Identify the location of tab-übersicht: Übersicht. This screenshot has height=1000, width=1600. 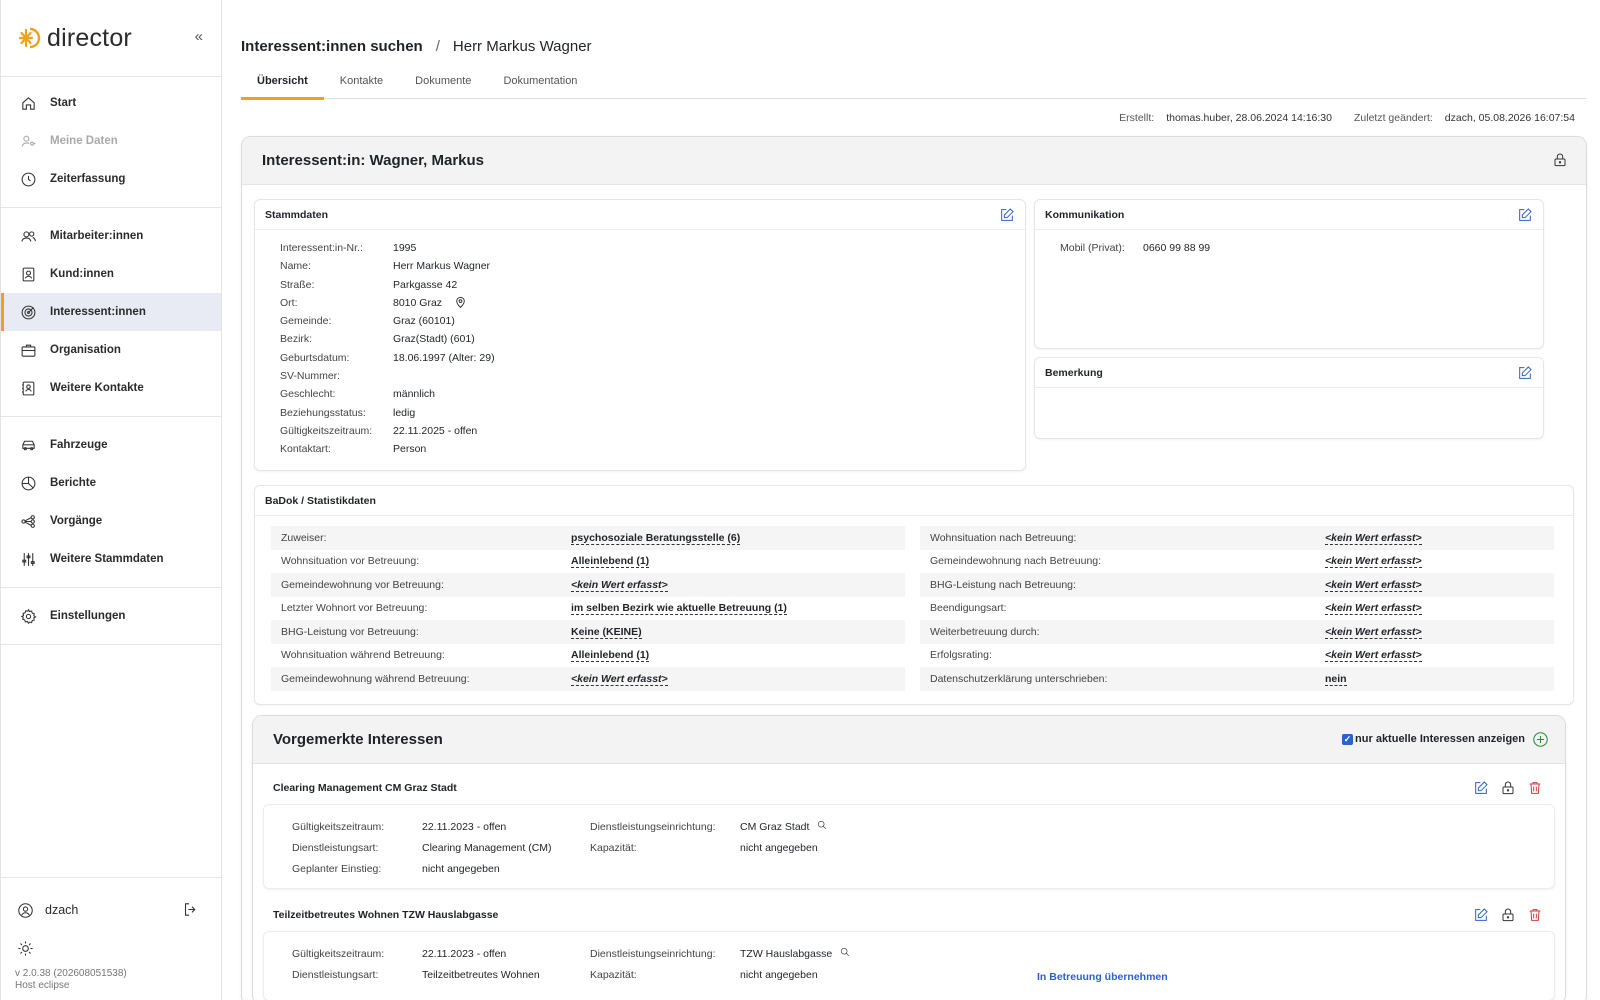
(282, 86).